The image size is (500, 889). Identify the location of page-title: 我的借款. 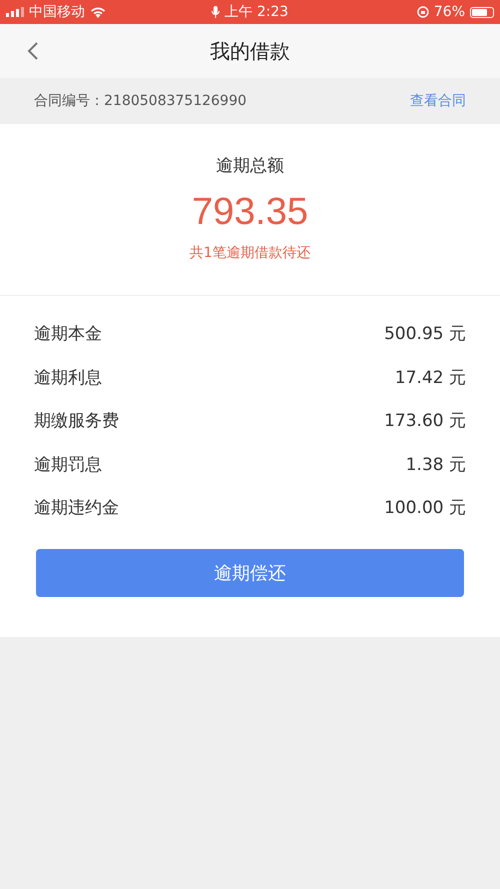
(250, 51).